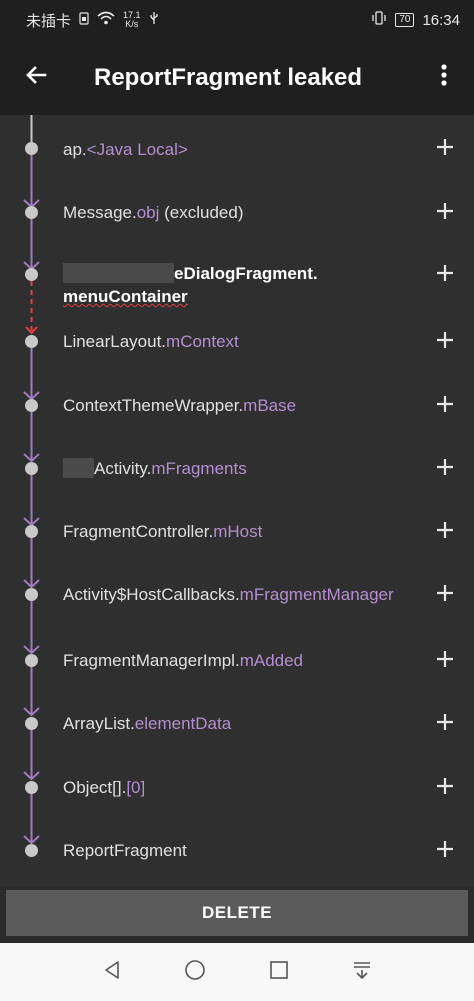 The width and height of the screenshot is (474, 1001). I want to click on trace-row: eDialogFragment. menuContainer, so click(237, 291).